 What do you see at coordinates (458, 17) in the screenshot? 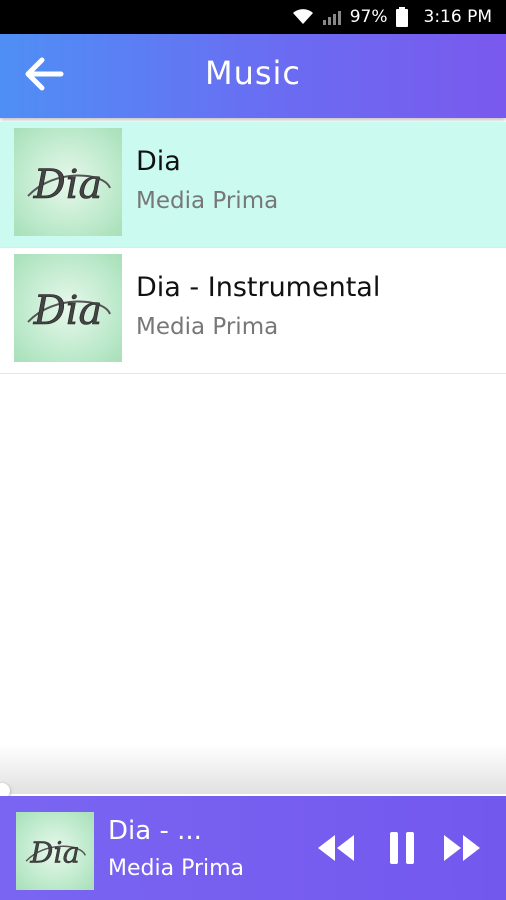
I see `clock: 3:16 PM` at bounding box center [458, 17].